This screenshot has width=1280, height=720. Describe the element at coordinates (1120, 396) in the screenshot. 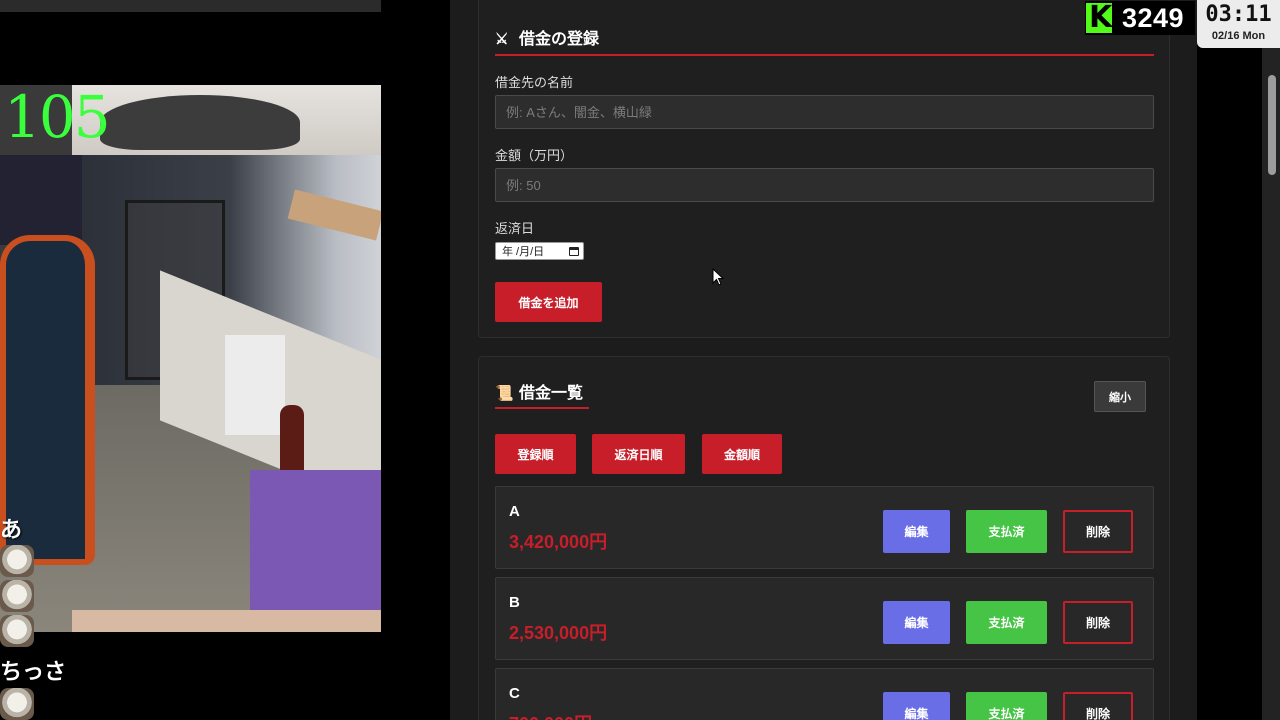

I see `collapse-button: 縮小` at that location.